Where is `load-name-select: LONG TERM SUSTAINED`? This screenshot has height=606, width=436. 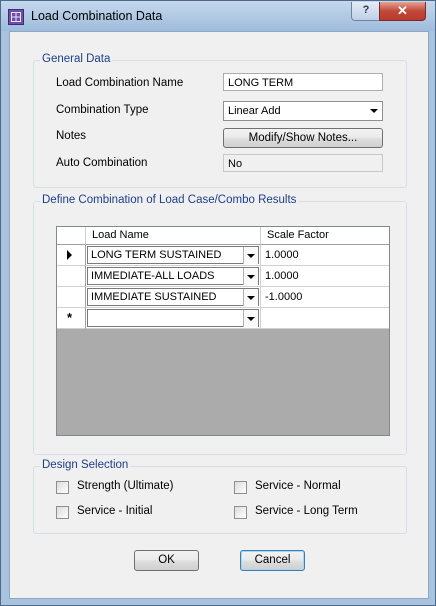
load-name-select: LONG TERM SUSTAINED is located at coordinates (173, 255).